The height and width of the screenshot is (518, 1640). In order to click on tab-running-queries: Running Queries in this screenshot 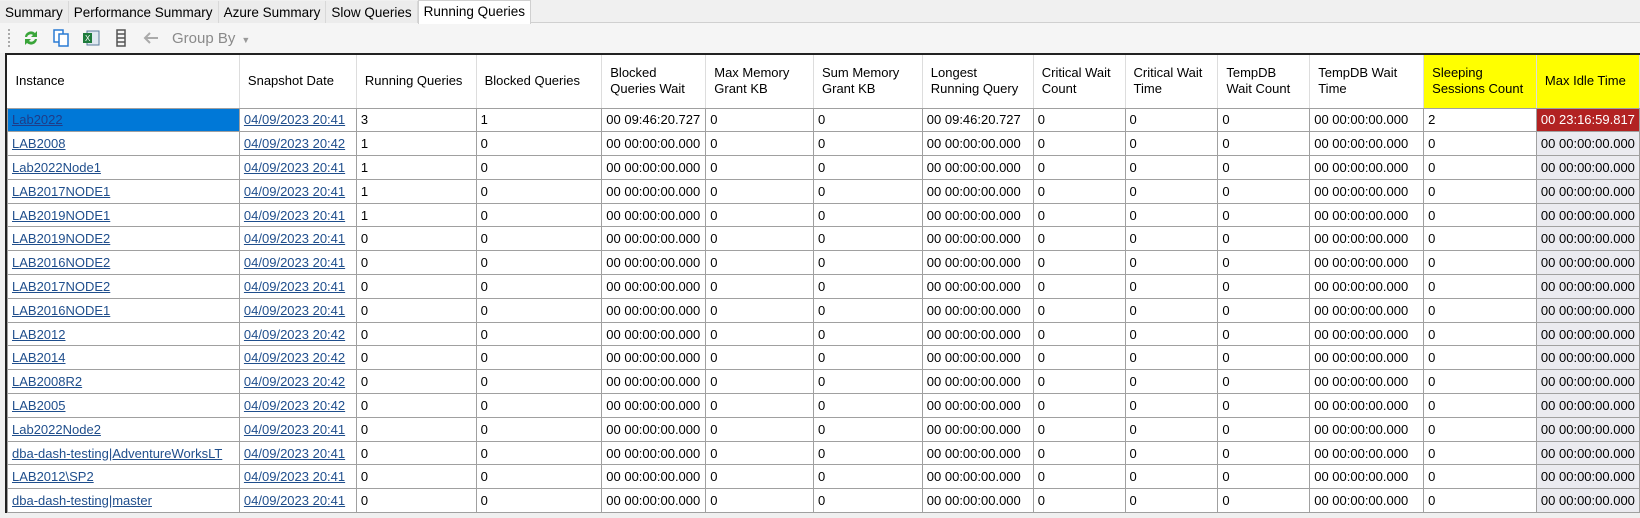, I will do `click(474, 12)`.